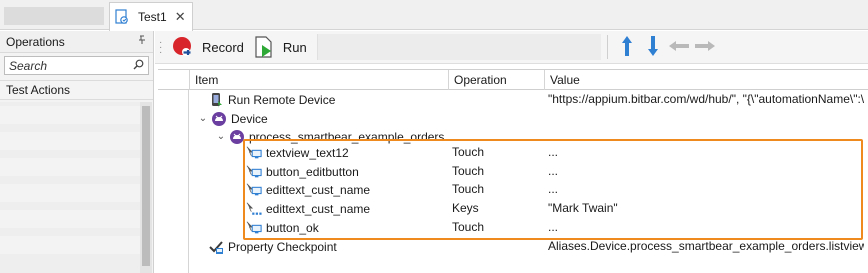 This screenshot has height=273, width=868. I want to click on tab-label: Test1, so click(152, 17).